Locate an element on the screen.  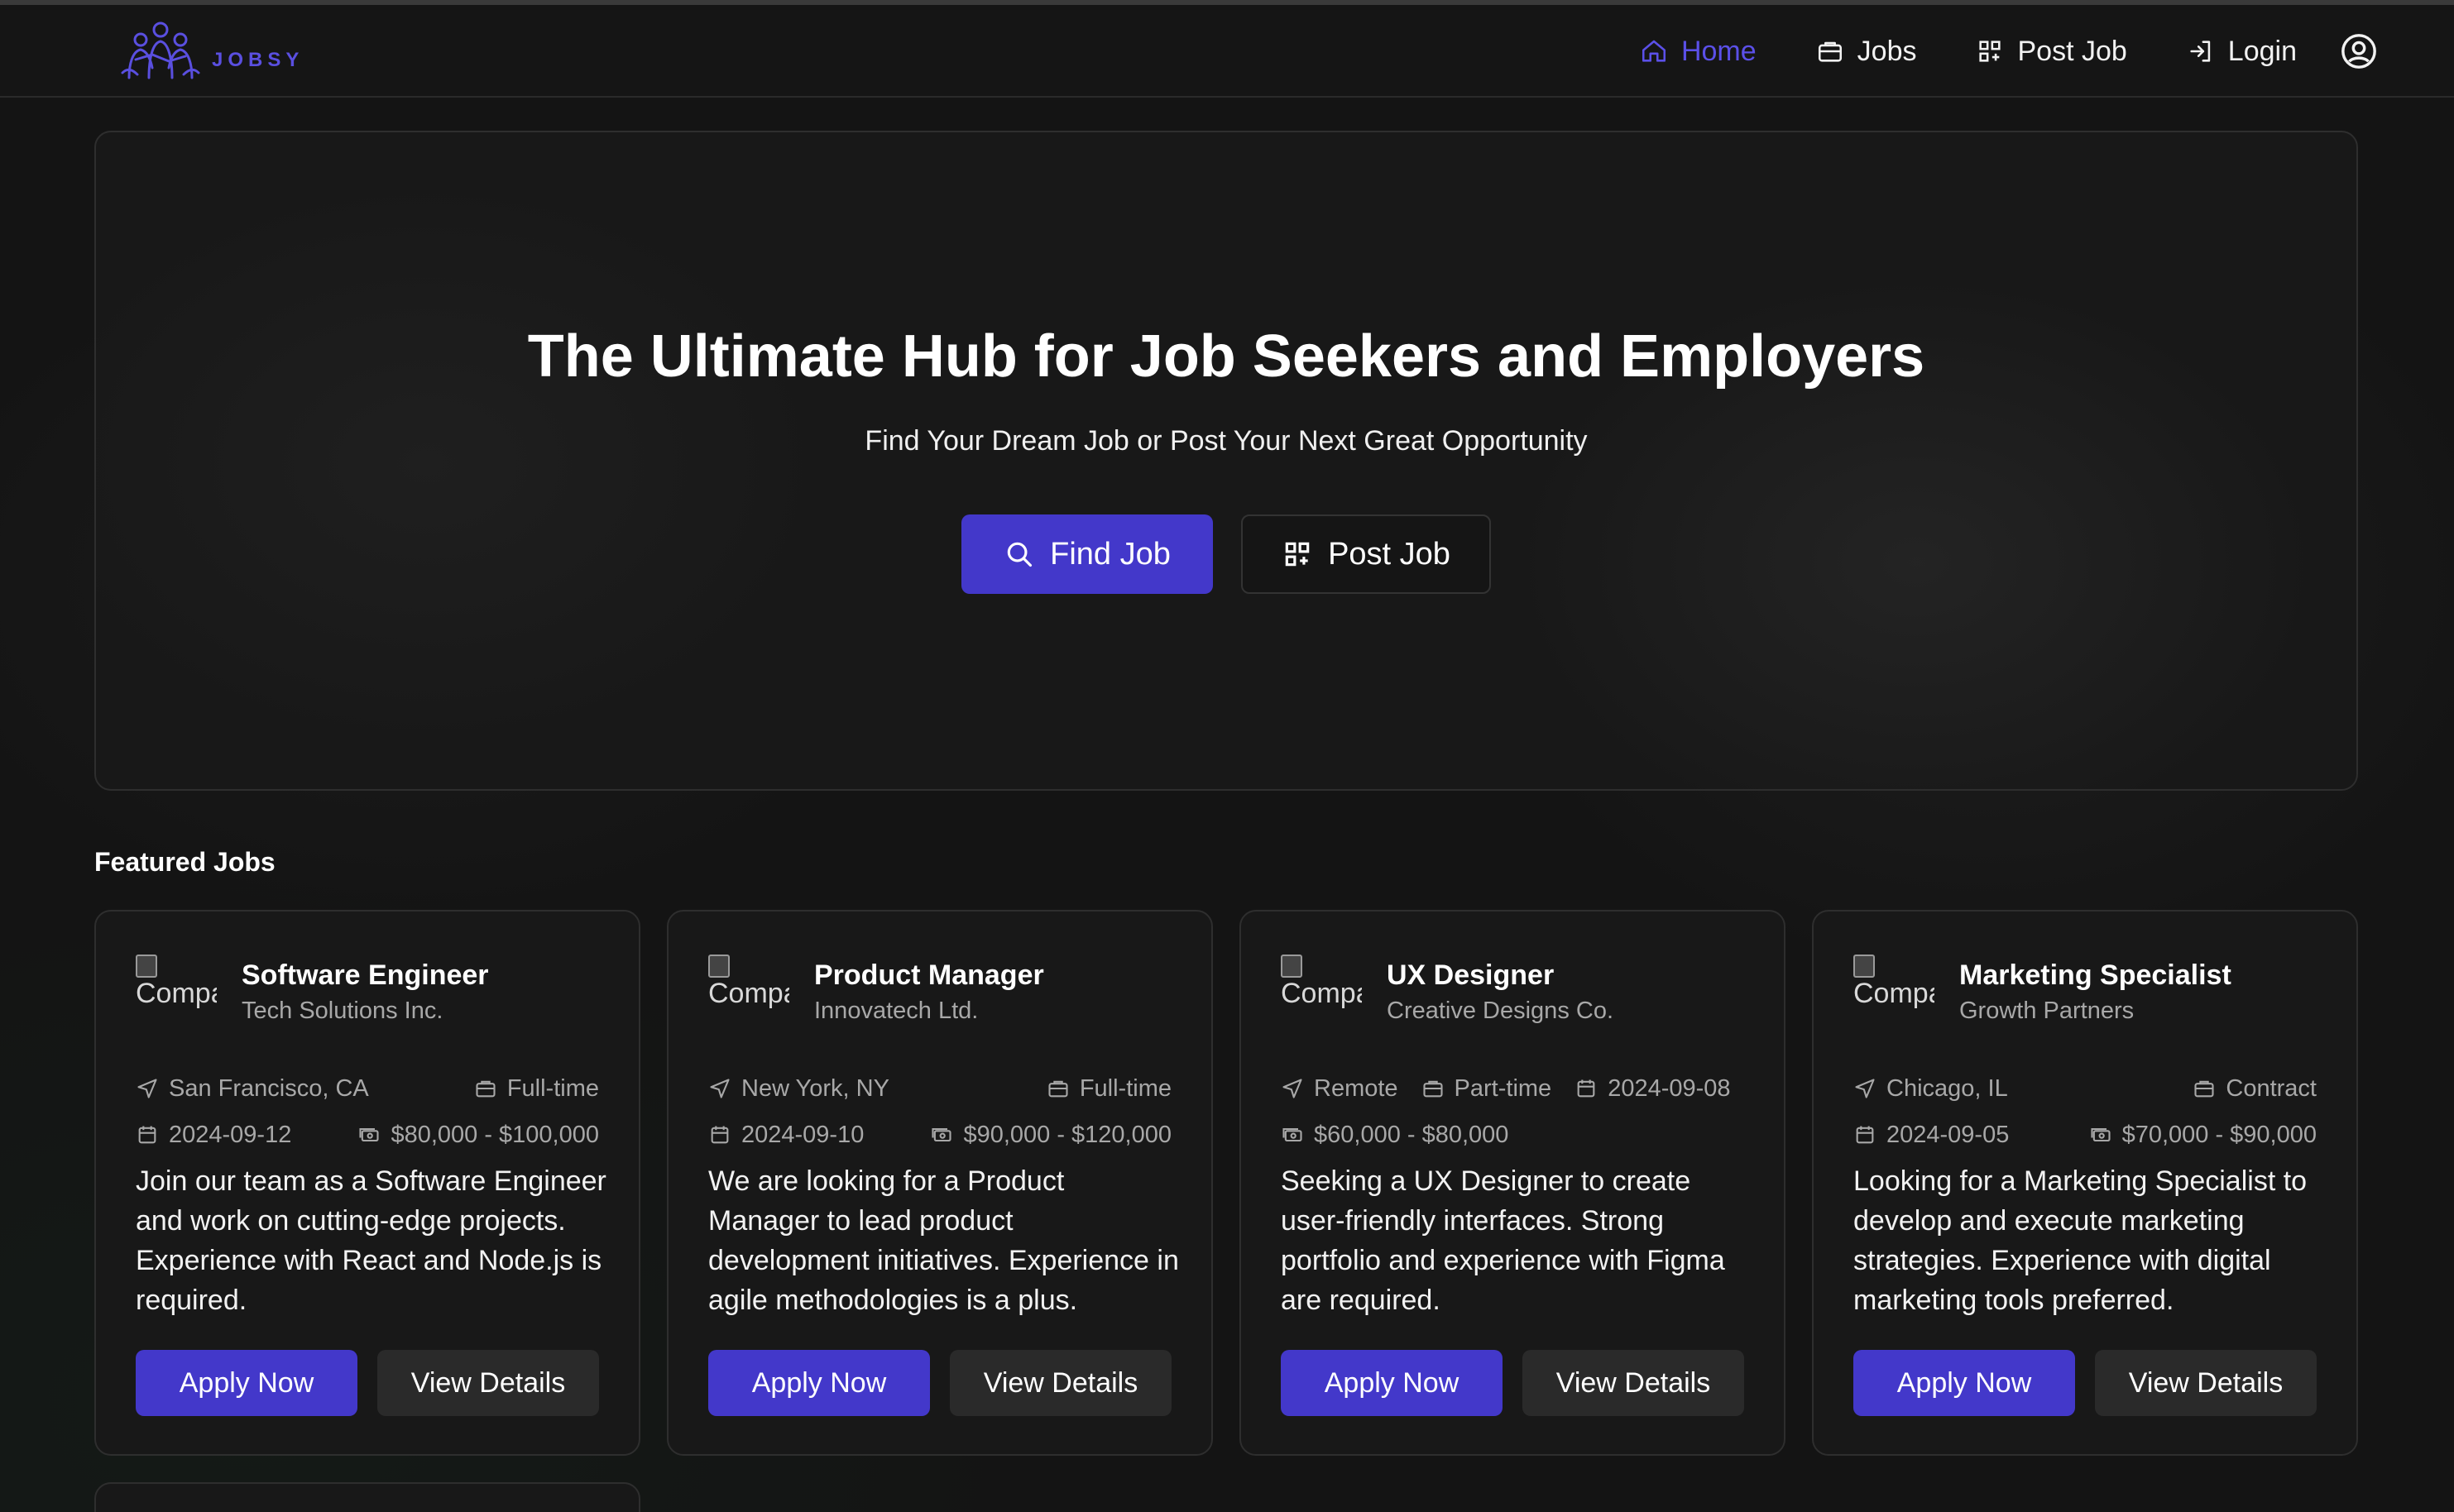
job-type: Part-time is located at coordinates (1486, 1089).